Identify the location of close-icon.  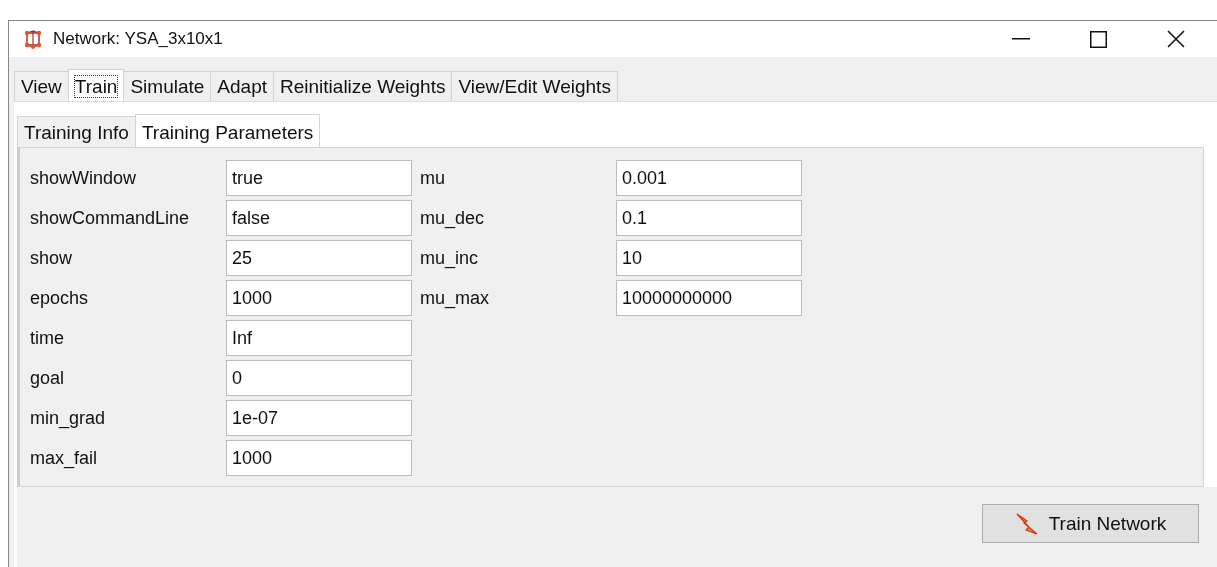
(1176, 39).